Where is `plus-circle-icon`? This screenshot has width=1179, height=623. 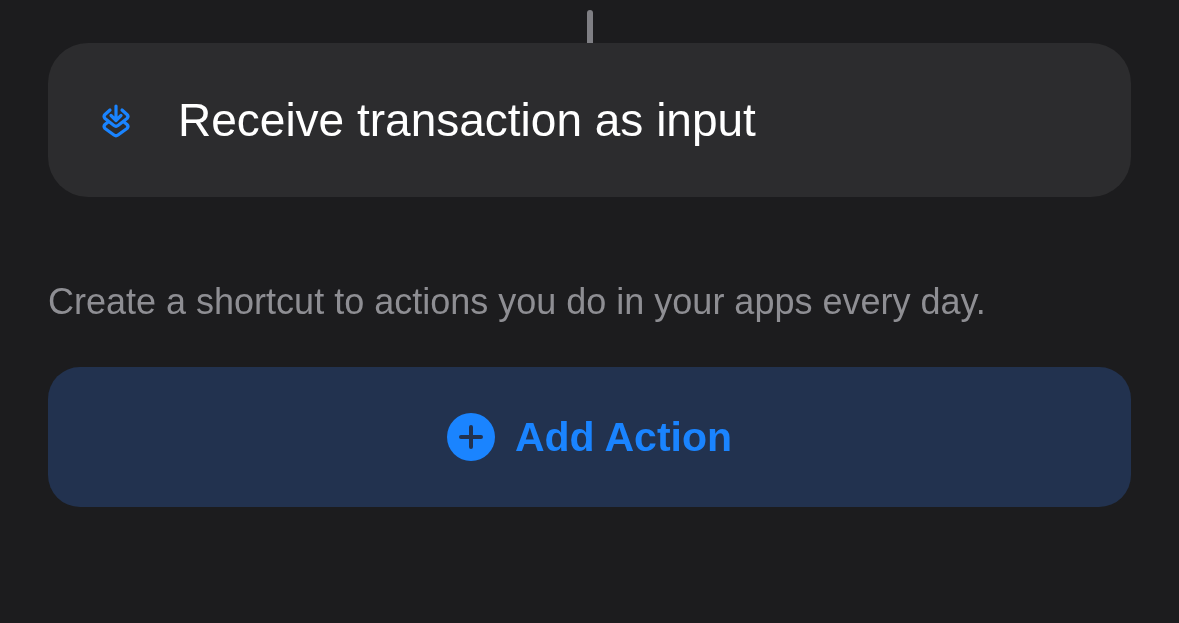
plus-circle-icon is located at coordinates (470, 437).